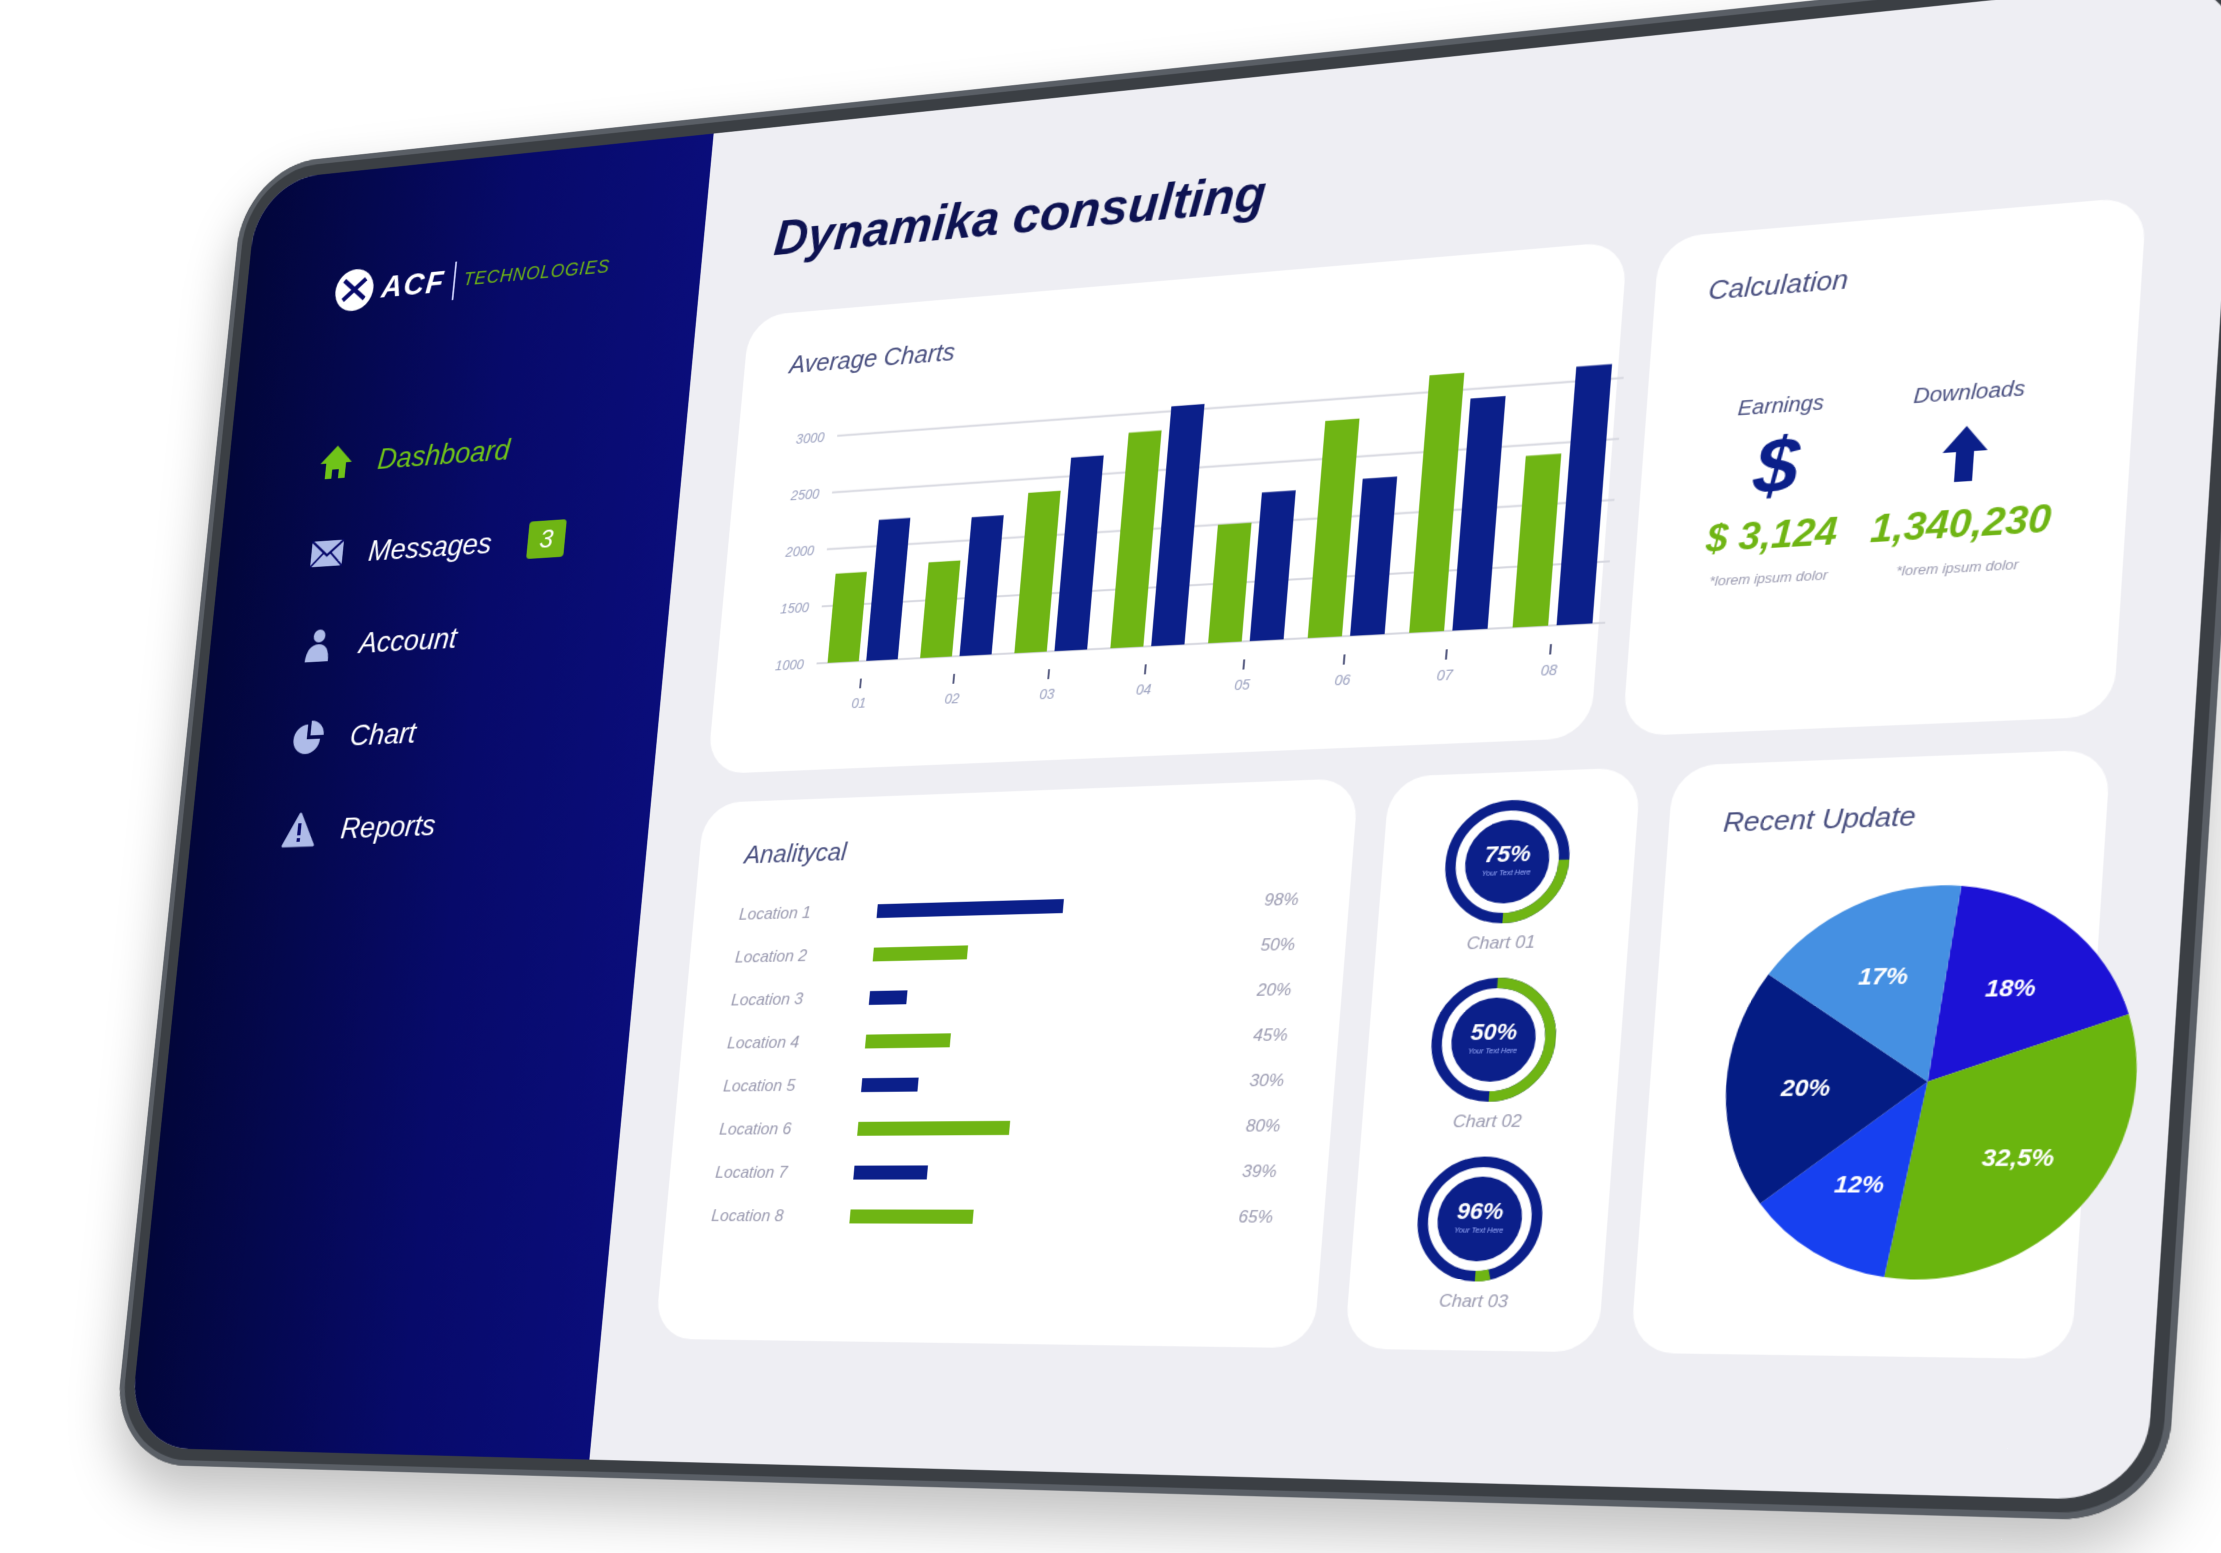  I want to click on location-percent: 20%, so click(1274, 989).